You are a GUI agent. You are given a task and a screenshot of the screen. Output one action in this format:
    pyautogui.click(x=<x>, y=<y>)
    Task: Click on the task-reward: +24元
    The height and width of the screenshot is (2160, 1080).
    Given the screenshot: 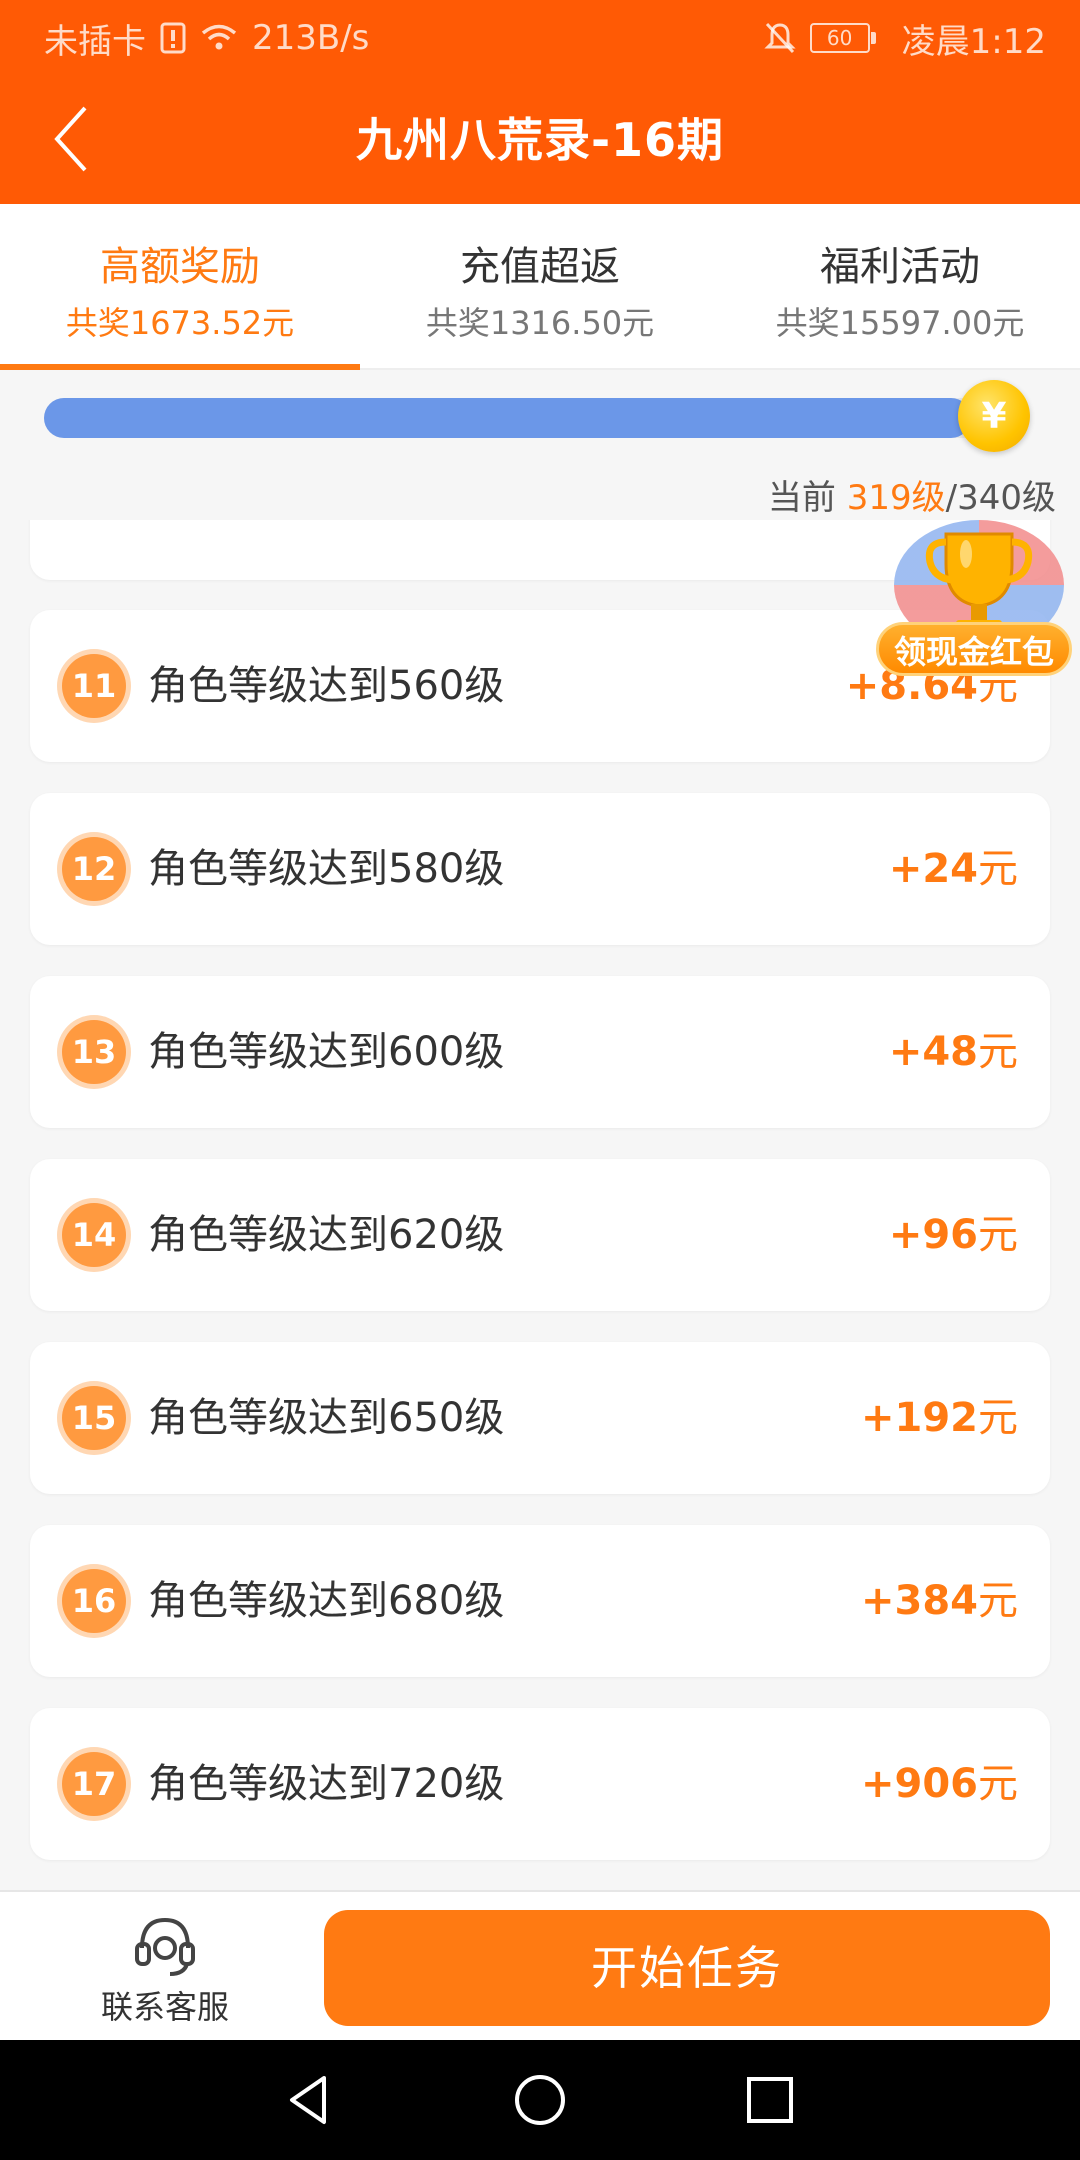 What is the action you would take?
    pyautogui.click(x=953, y=869)
    